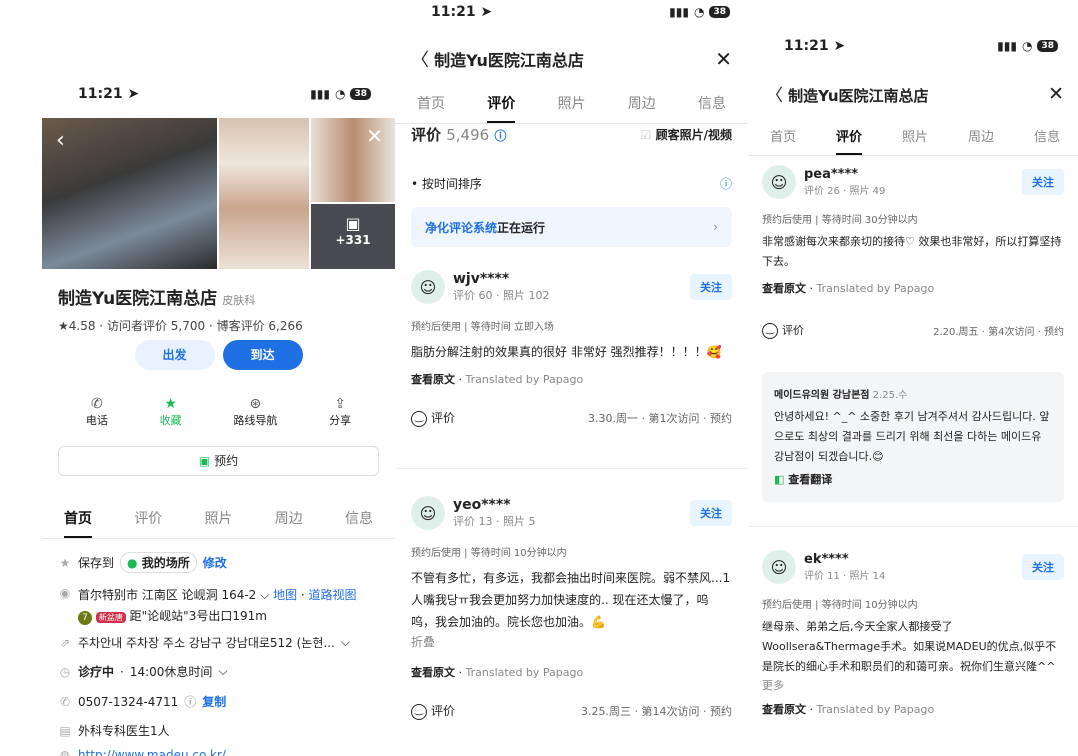  I want to click on phone-icon: ✆, so click(97, 404).